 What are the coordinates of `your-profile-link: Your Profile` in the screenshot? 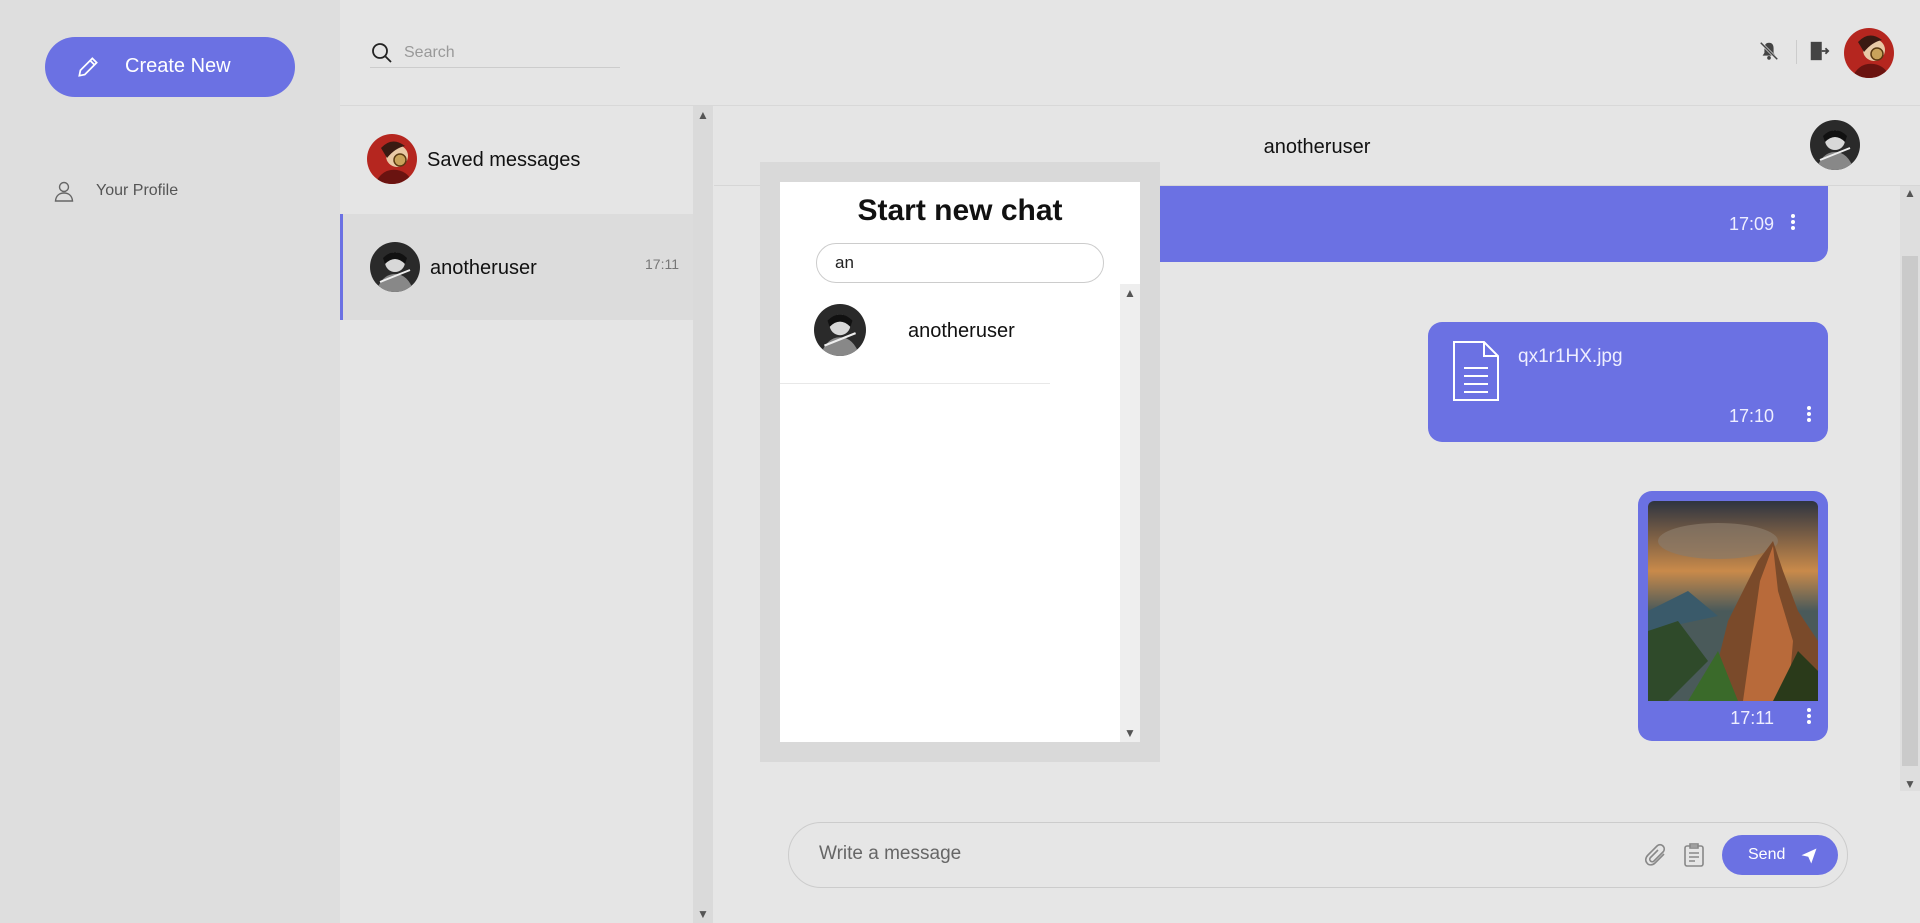 It's located at (115, 191).